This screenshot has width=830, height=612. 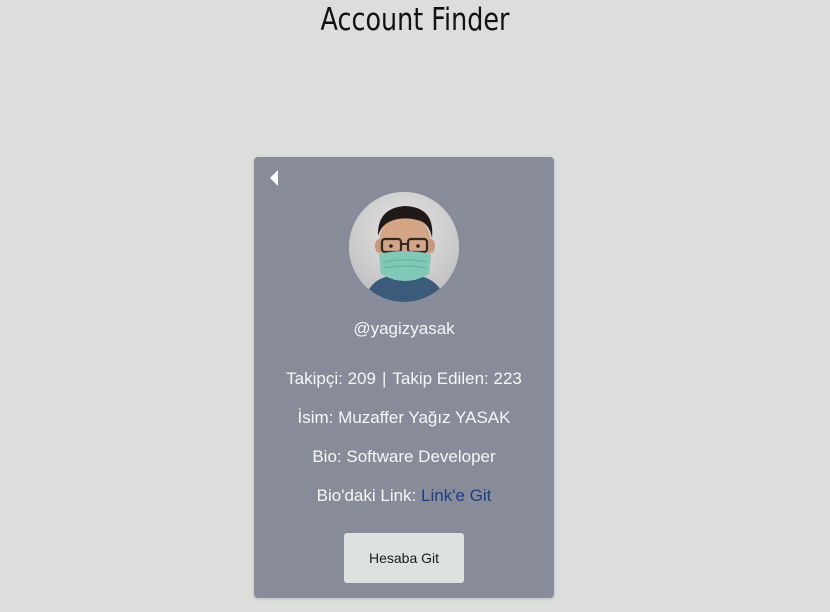 What do you see at coordinates (327, 456) in the screenshot?
I see `bio-label: Bio:` at bounding box center [327, 456].